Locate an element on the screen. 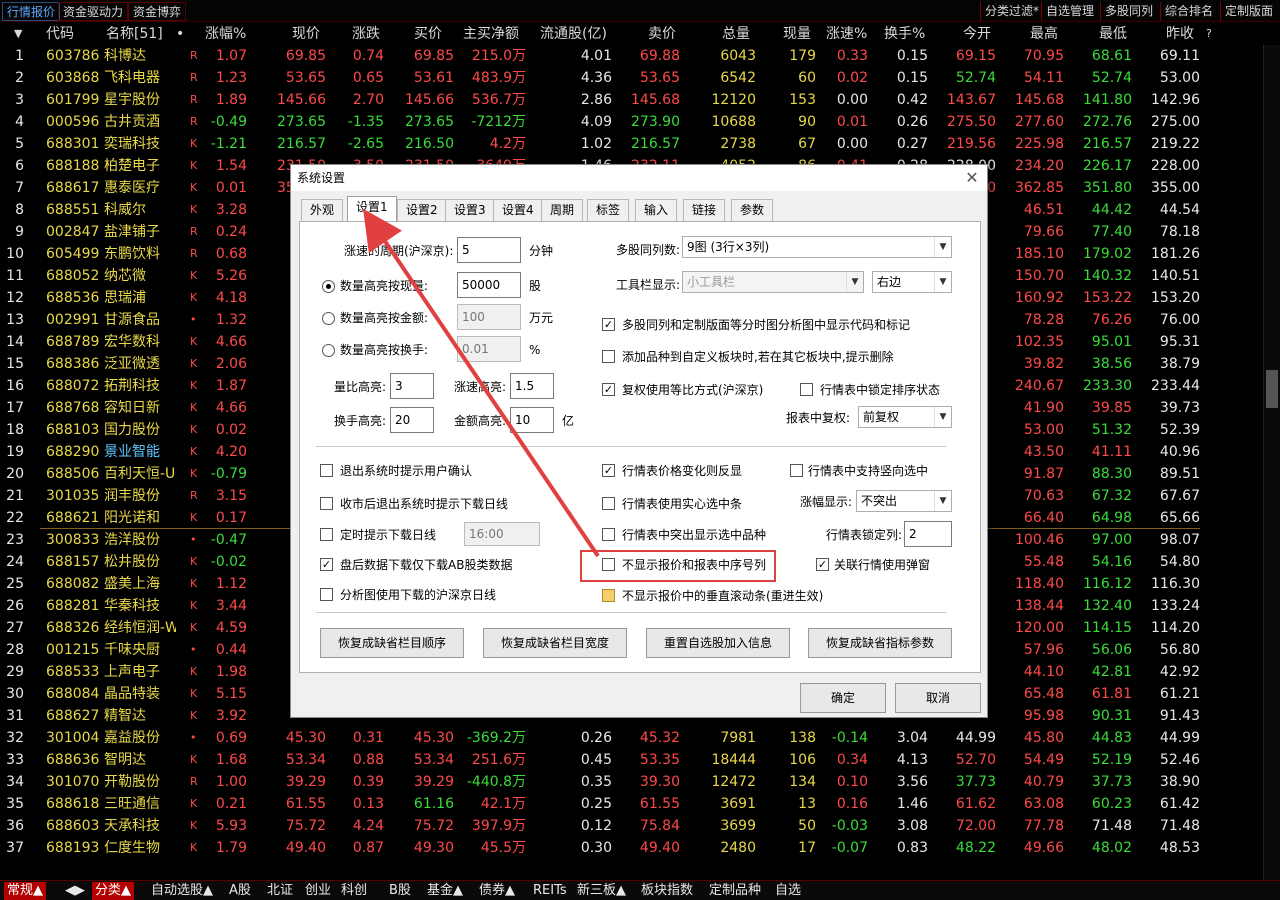 The width and height of the screenshot is (1280, 900). checkbox-c5 is located at coordinates (326, 594).